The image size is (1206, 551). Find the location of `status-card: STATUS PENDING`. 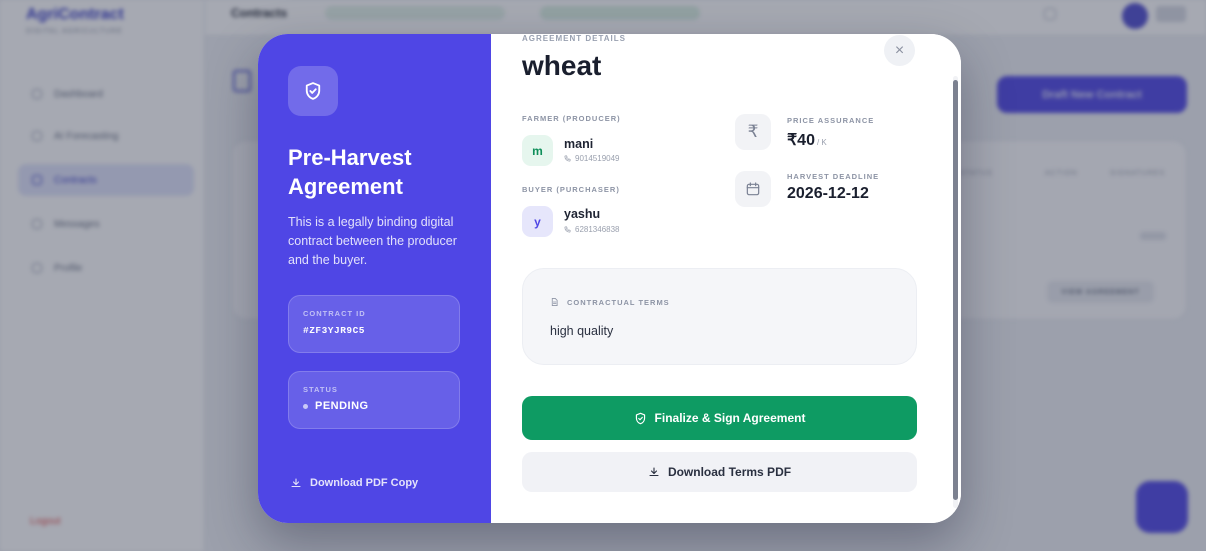

status-card: STATUS PENDING is located at coordinates (374, 400).